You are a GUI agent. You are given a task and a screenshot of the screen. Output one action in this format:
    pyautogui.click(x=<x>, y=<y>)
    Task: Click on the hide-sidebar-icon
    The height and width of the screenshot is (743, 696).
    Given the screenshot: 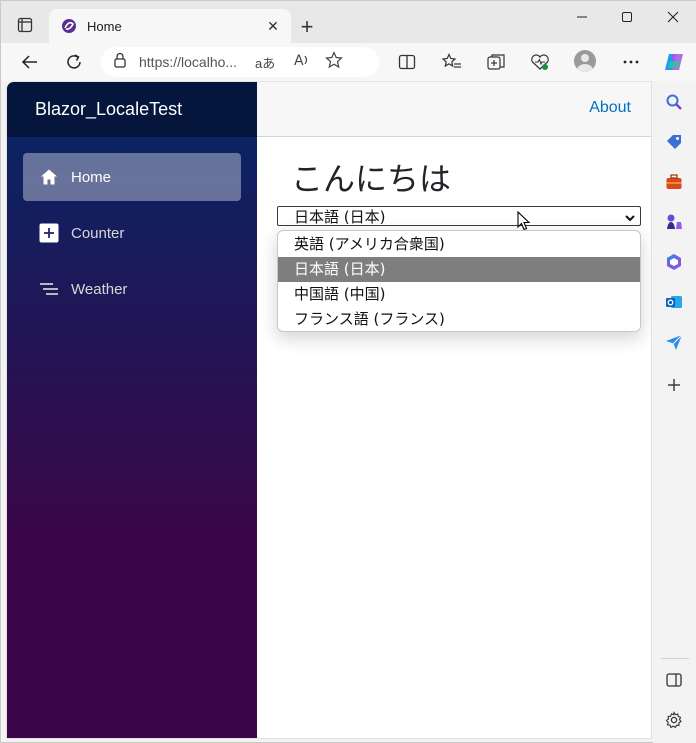 What is the action you would take?
    pyautogui.click(x=674, y=680)
    